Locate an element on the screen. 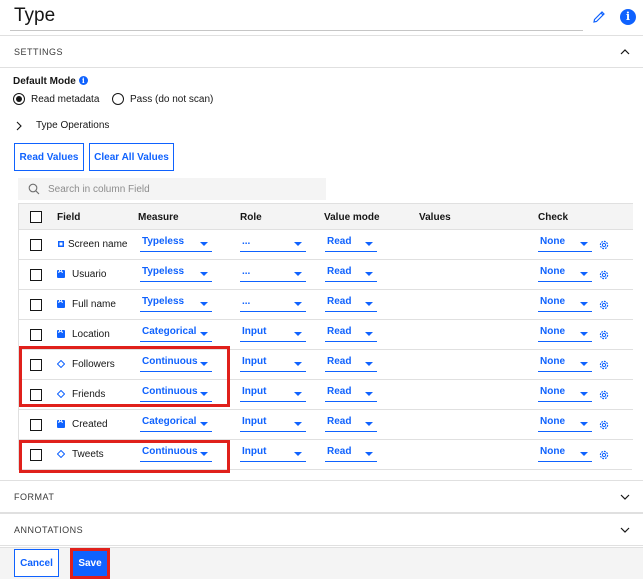  info-icon: i is located at coordinates (628, 17).